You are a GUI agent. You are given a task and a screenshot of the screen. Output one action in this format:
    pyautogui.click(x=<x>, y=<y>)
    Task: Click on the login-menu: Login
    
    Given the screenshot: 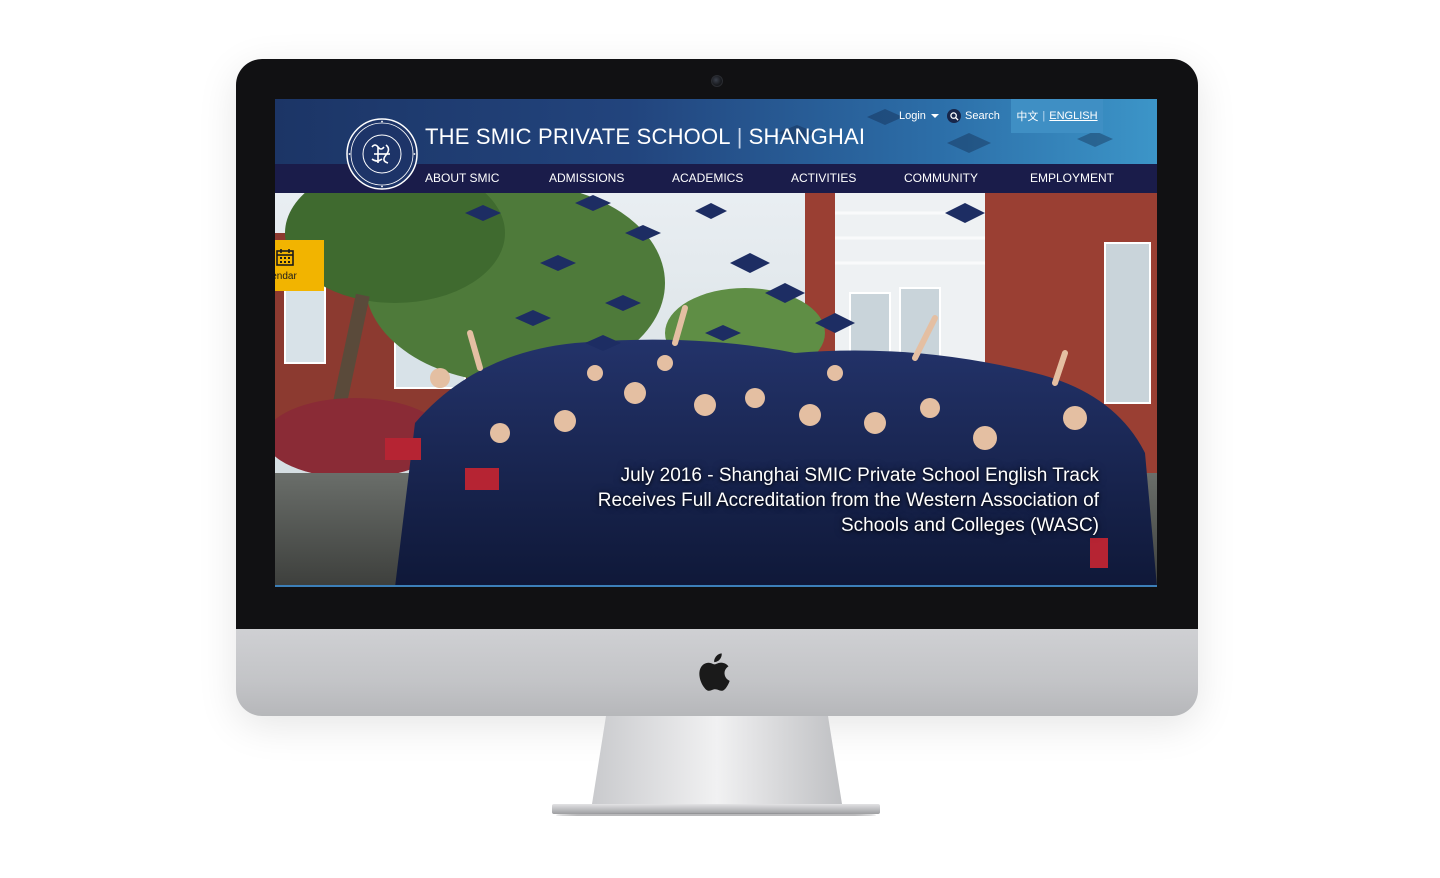 What is the action you would take?
    pyautogui.click(x=919, y=116)
    